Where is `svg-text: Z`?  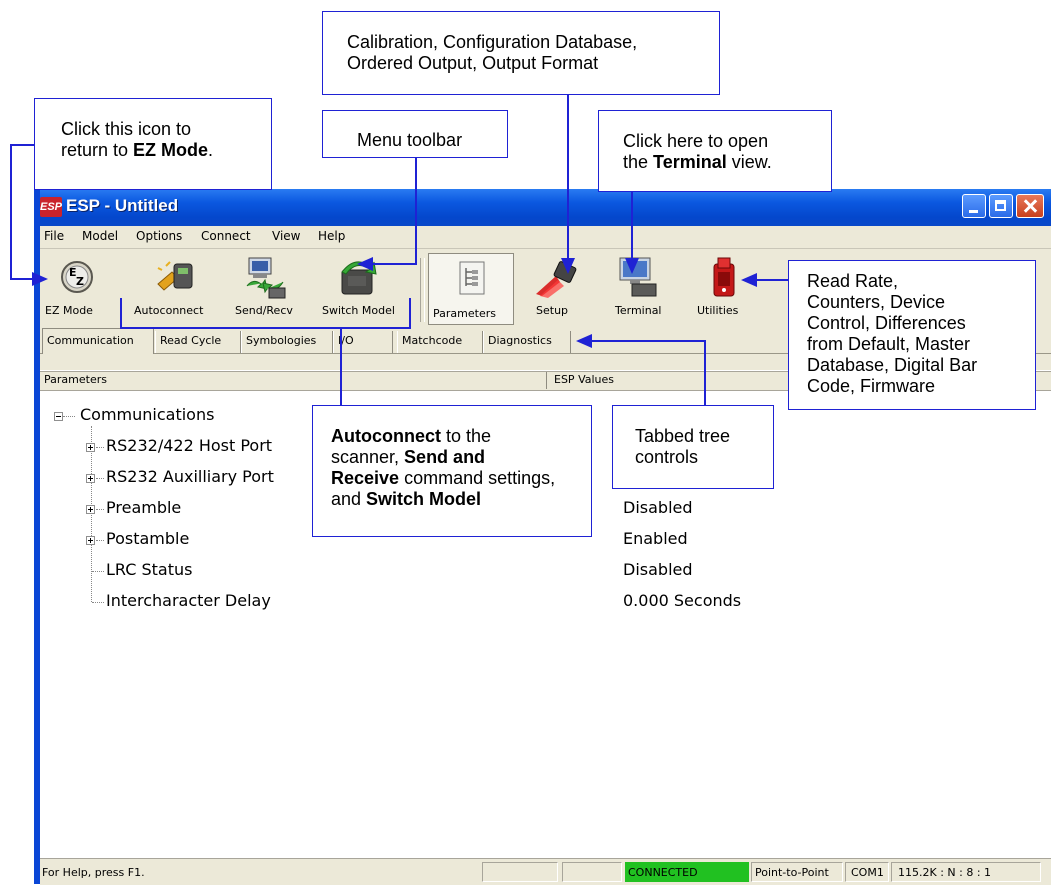
svg-text: Z is located at coordinates (80, 281).